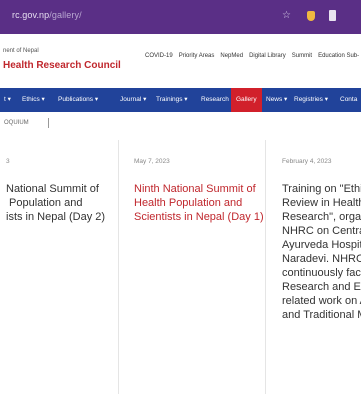 This screenshot has height=394, width=361. What do you see at coordinates (16, 123) in the screenshot?
I see `news-ticker: OQUIUM` at bounding box center [16, 123].